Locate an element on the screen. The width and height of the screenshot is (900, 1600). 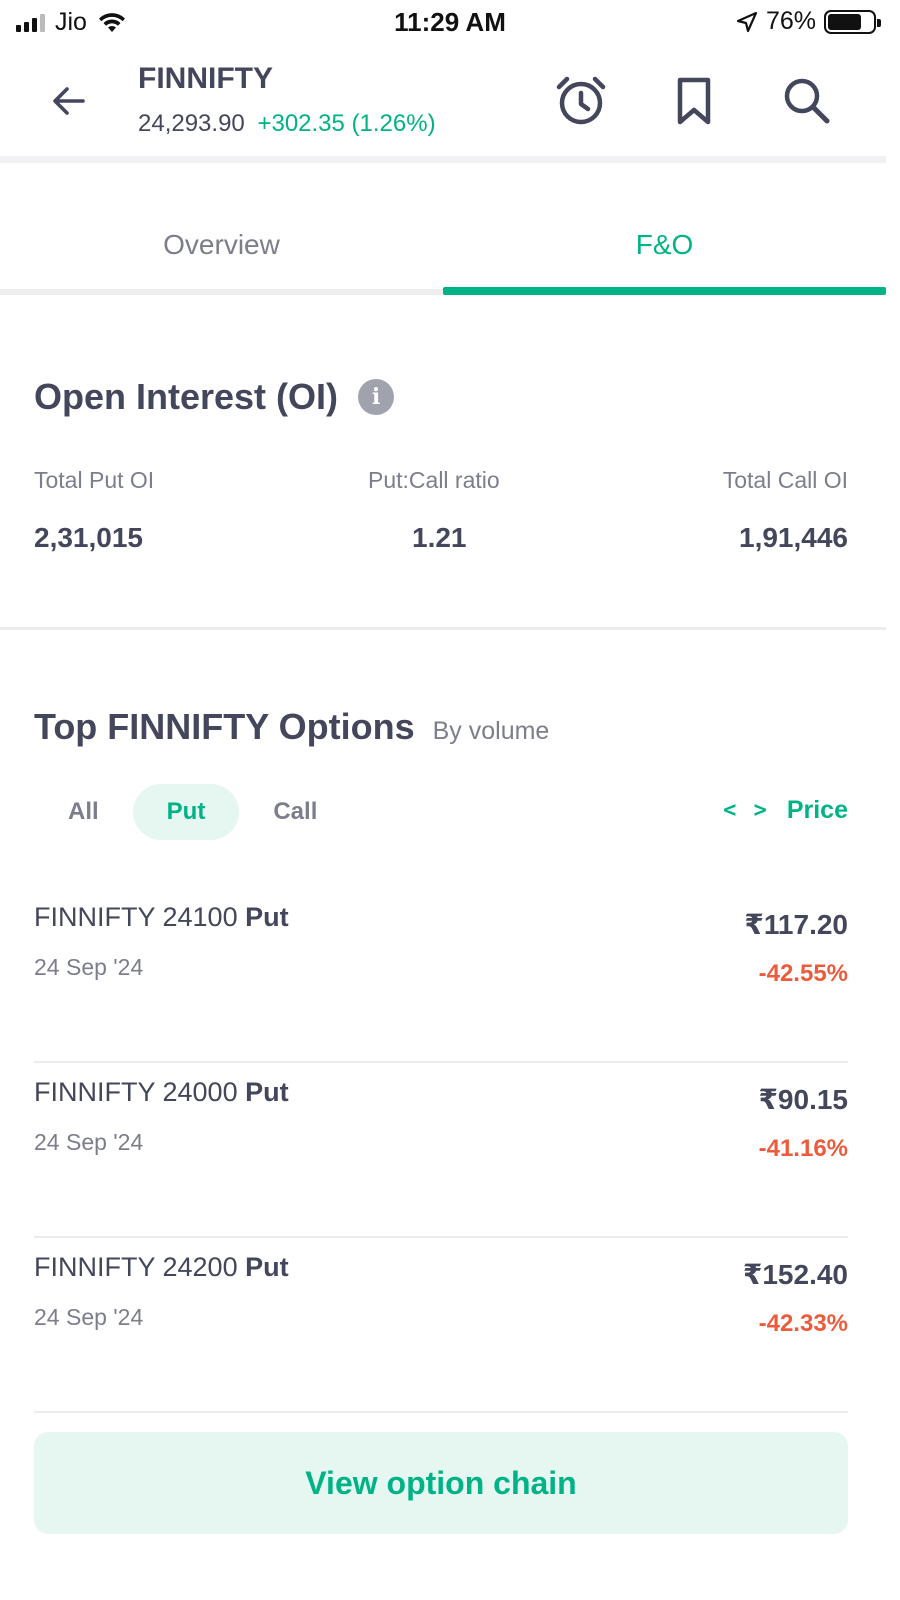
tab-bar: Overview F&O is located at coordinates (443, 251).